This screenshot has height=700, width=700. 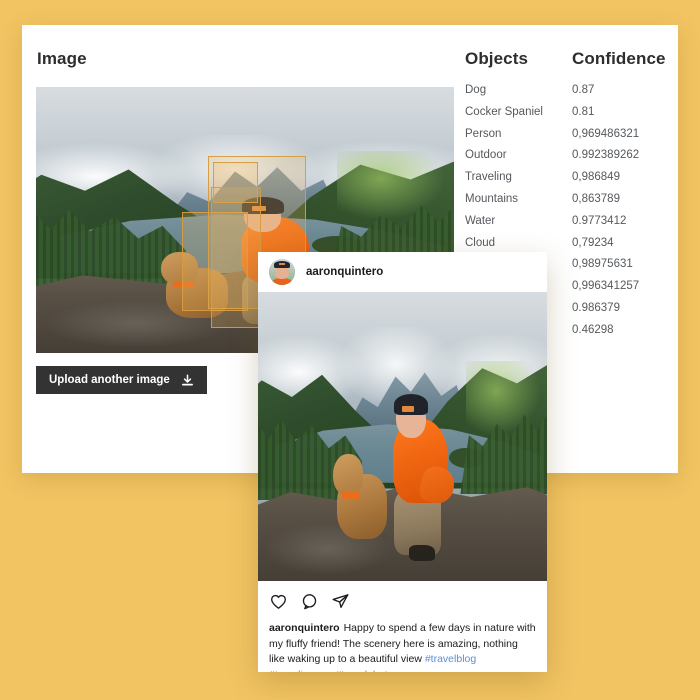 I want to click on post-person-beanie, so click(x=411, y=405).